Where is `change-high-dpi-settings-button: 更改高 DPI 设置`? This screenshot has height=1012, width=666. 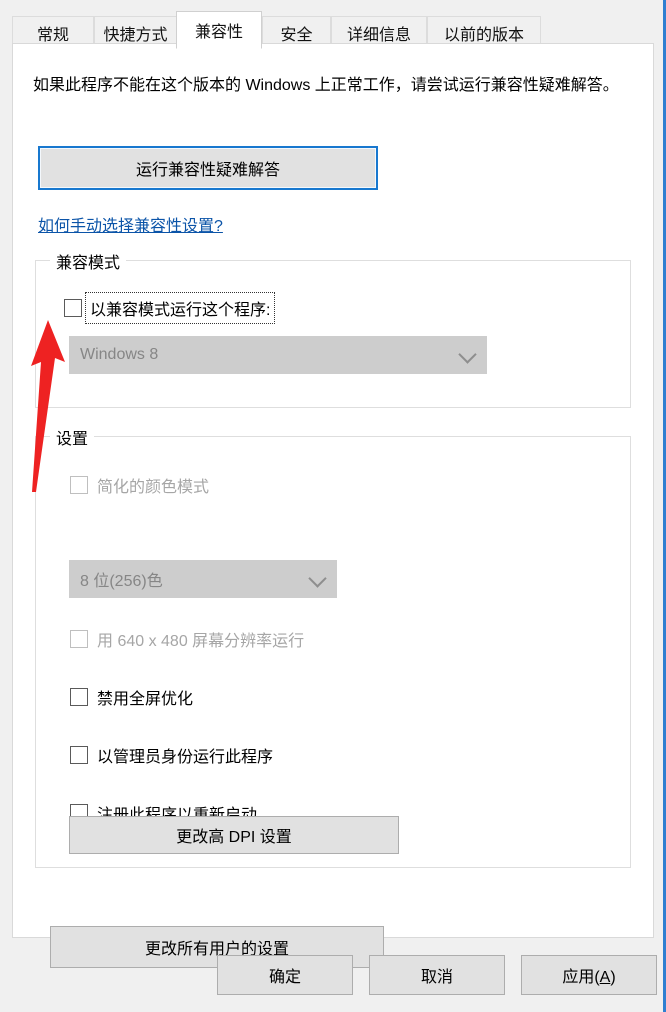 change-high-dpi-settings-button: 更改高 DPI 设置 is located at coordinates (234, 835).